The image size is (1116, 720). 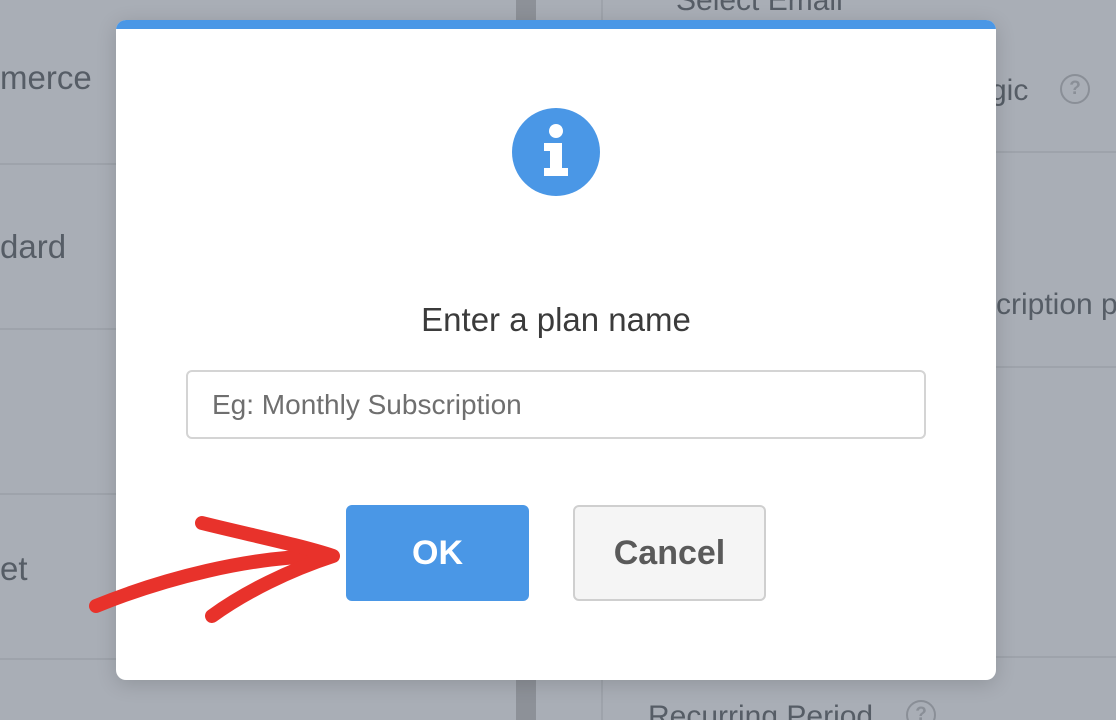 What do you see at coordinates (1075, 89) in the screenshot?
I see `help-icon: ?` at bounding box center [1075, 89].